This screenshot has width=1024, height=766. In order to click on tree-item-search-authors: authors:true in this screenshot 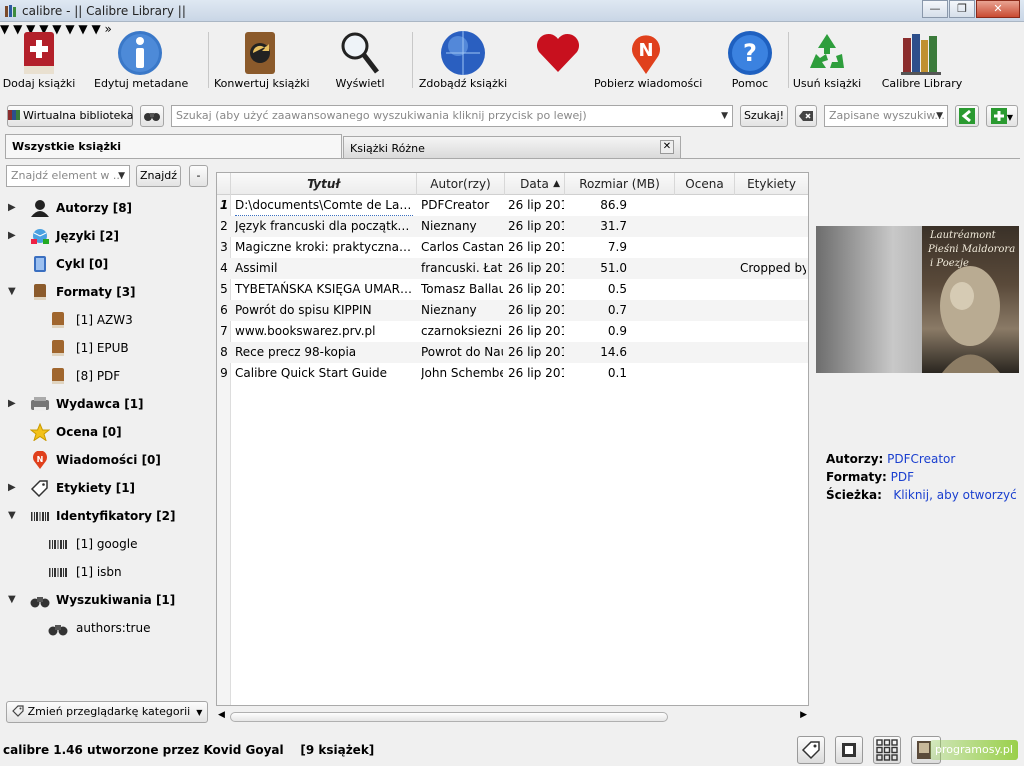, I will do `click(118, 628)`.